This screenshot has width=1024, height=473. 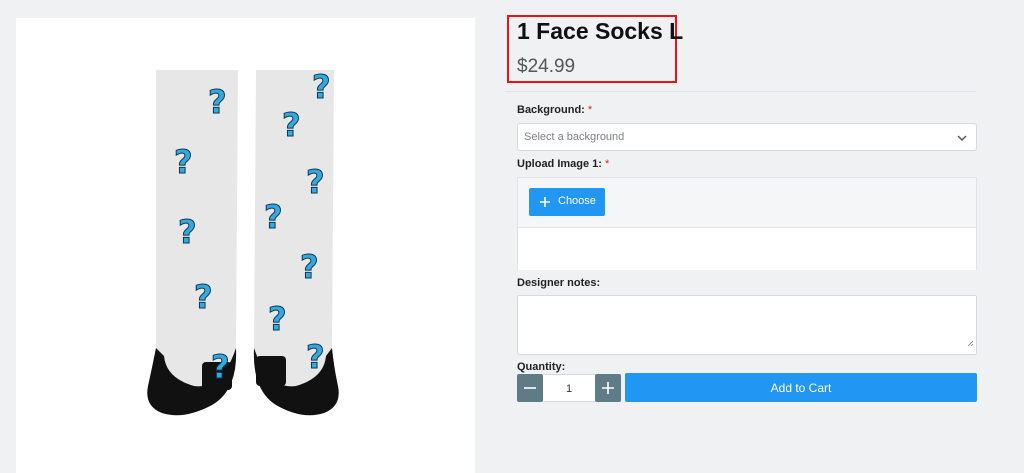 I want to click on product-title: 1 Face Socks L, so click(x=600, y=31).